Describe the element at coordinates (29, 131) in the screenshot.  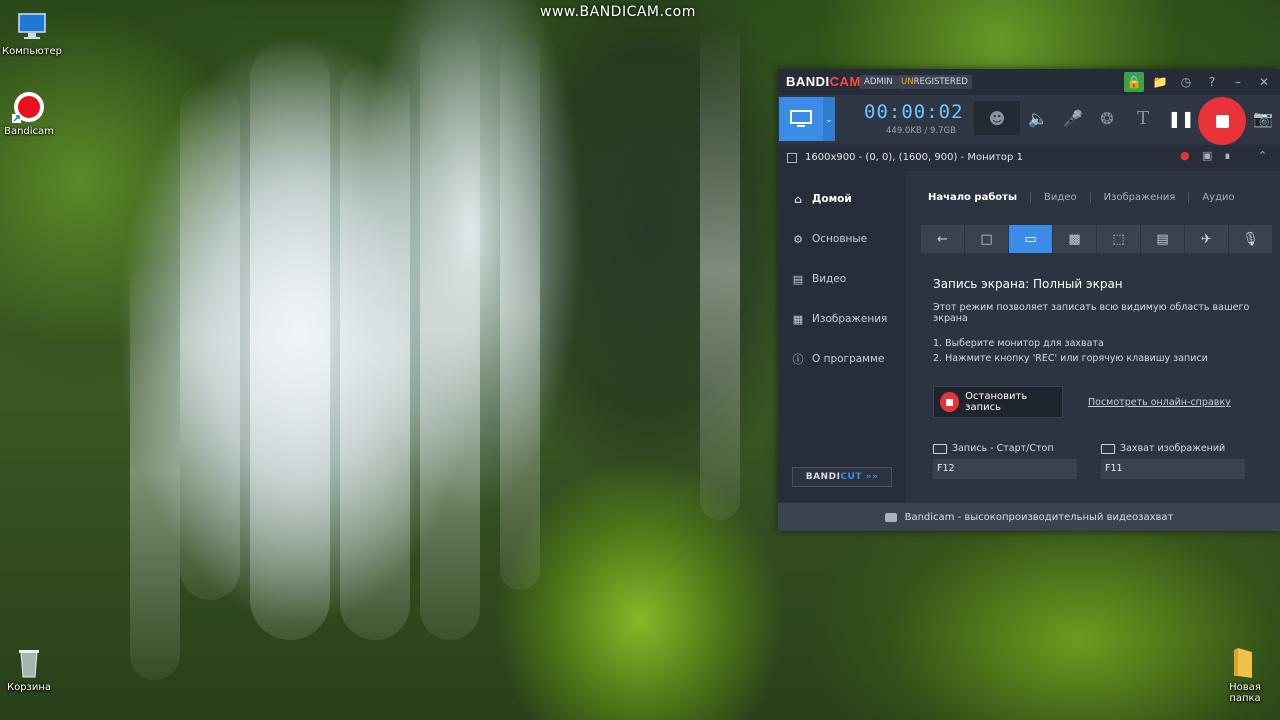
I see `desktop-icon-label: Bandicam` at that location.